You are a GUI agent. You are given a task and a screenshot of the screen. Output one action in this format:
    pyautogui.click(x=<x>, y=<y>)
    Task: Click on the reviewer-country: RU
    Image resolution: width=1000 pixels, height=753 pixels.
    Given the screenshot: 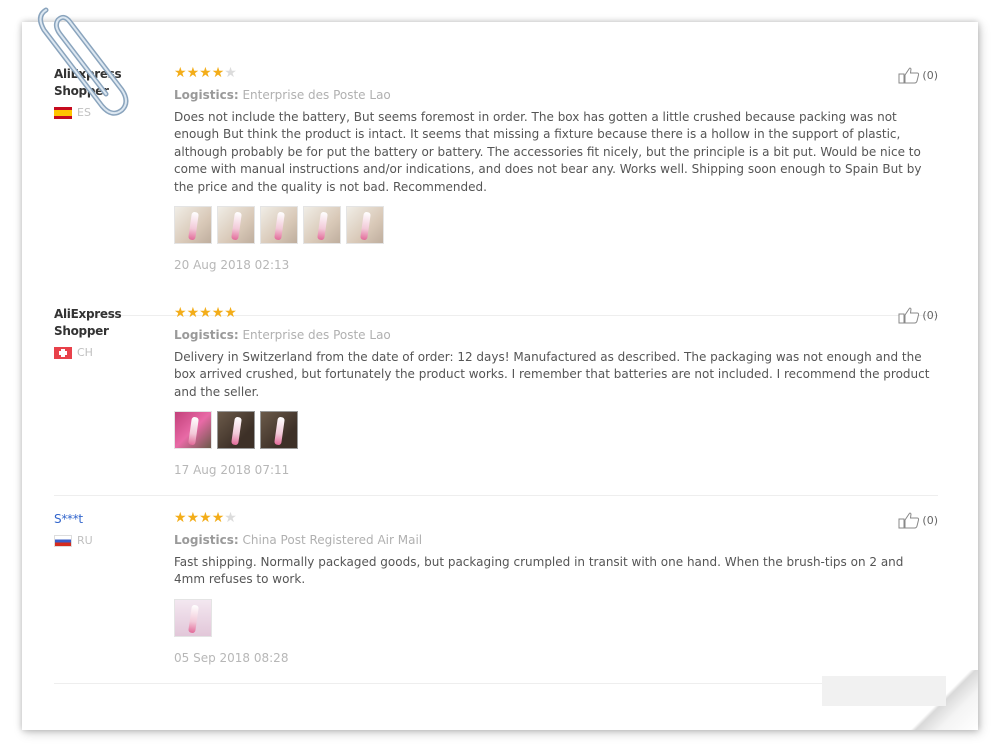 What is the action you would take?
    pyautogui.click(x=109, y=540)
    